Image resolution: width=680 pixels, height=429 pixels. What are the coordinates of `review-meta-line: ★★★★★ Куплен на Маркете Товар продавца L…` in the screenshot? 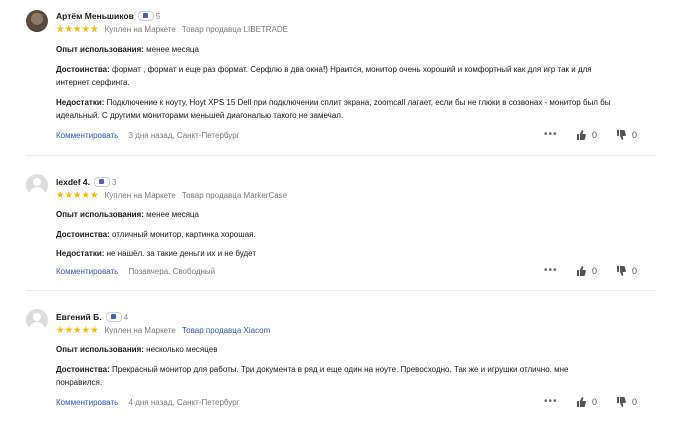 It's located at (172, 29).